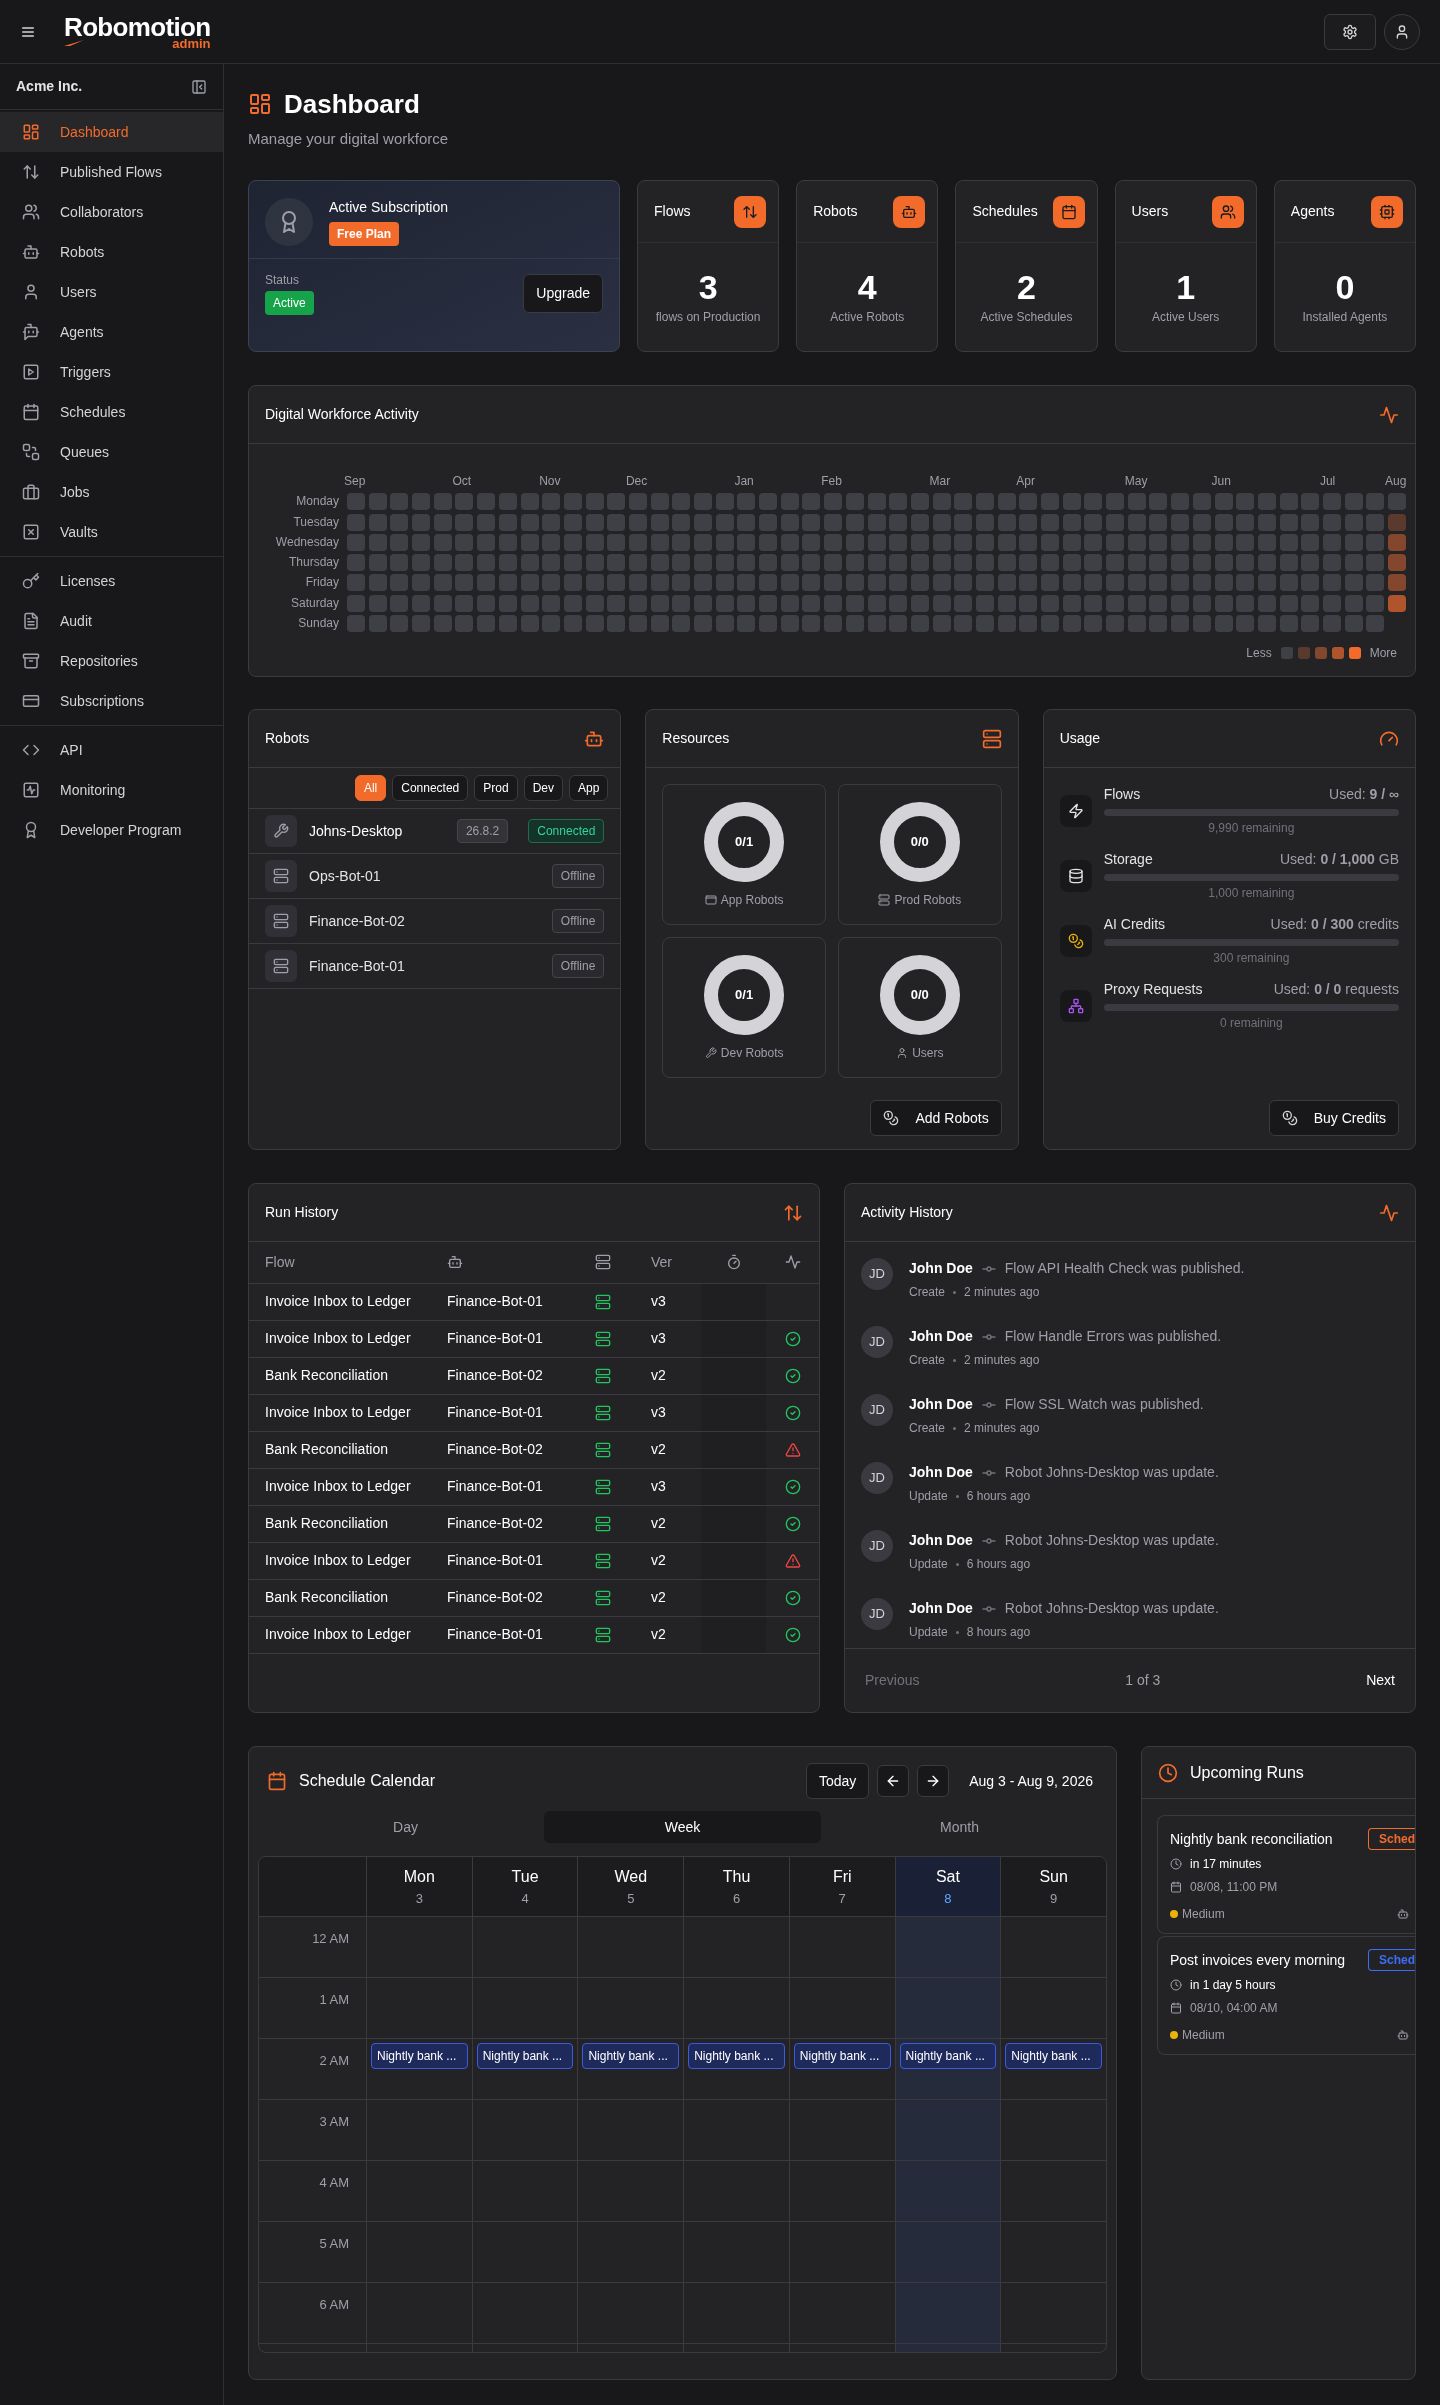 The image size is (1440, 2405). I want to click on sidebar-item: API, so click(111, 750).